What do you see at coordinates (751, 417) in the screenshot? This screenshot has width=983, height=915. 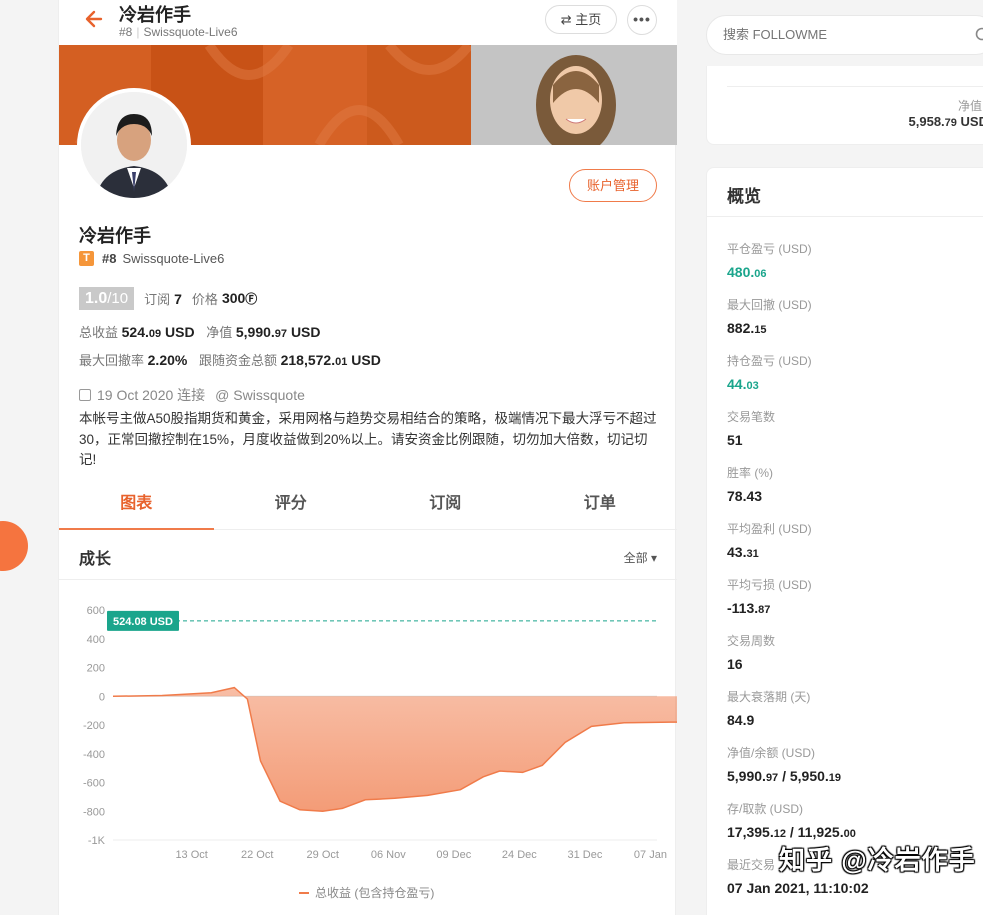 I see `overview-stat-label: 交易笔数` at bounding box center [751, 417].